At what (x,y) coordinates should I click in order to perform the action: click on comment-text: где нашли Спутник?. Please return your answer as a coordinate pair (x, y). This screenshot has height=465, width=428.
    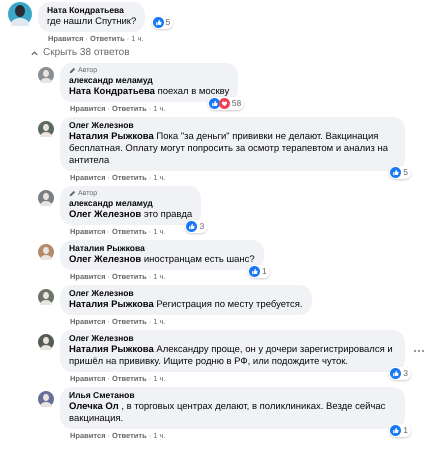
    Looking at the image, I should click on (91, 22).